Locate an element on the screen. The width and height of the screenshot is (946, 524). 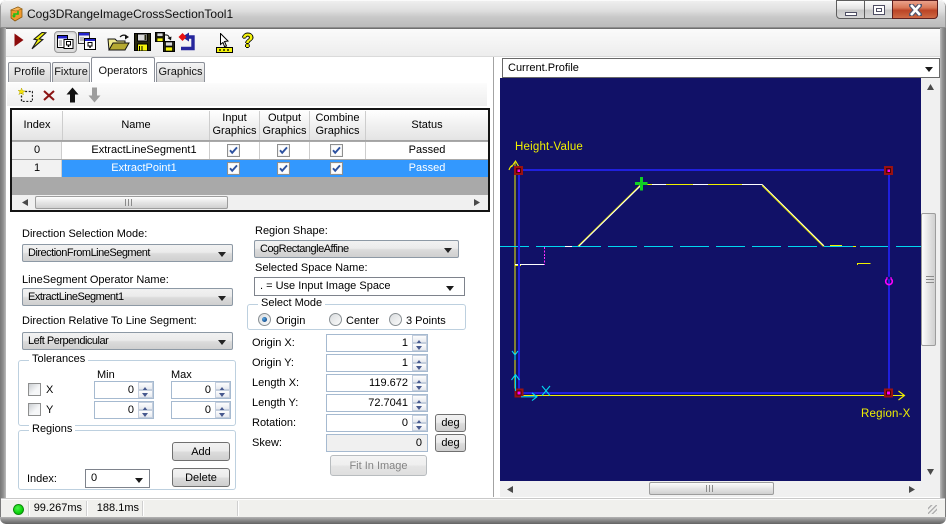
svg-text: Region-X is located at coordinates (886, 414).